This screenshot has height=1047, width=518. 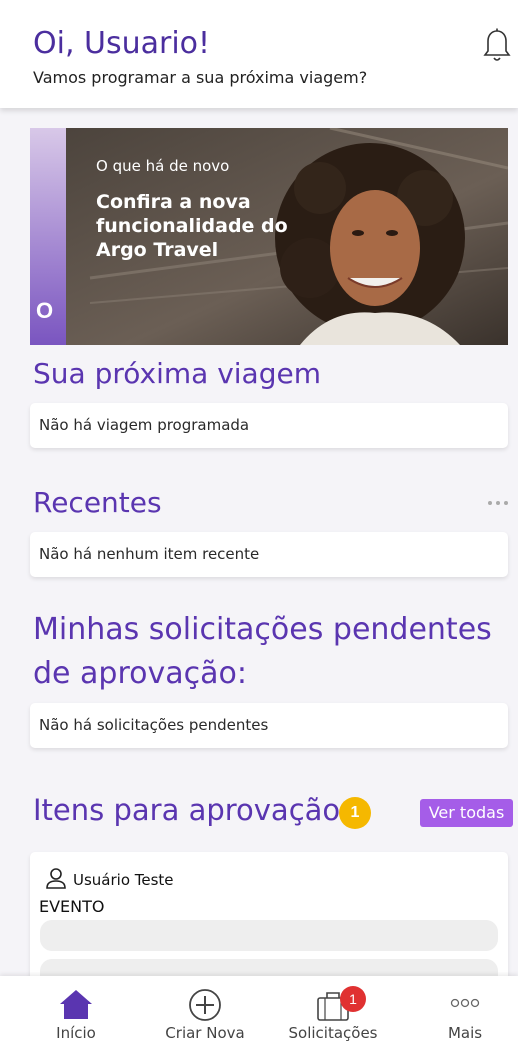 I want to click on nav-item-solicitacoes: 1 Solicitações, so click(x=333, y=1011).